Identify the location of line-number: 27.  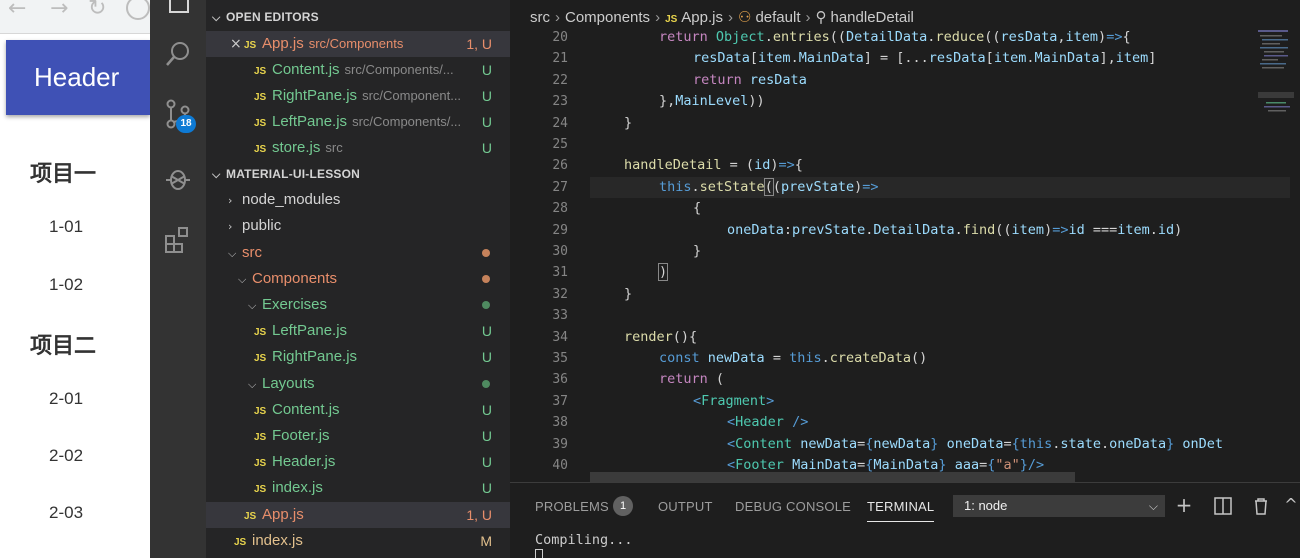
(560, 187).